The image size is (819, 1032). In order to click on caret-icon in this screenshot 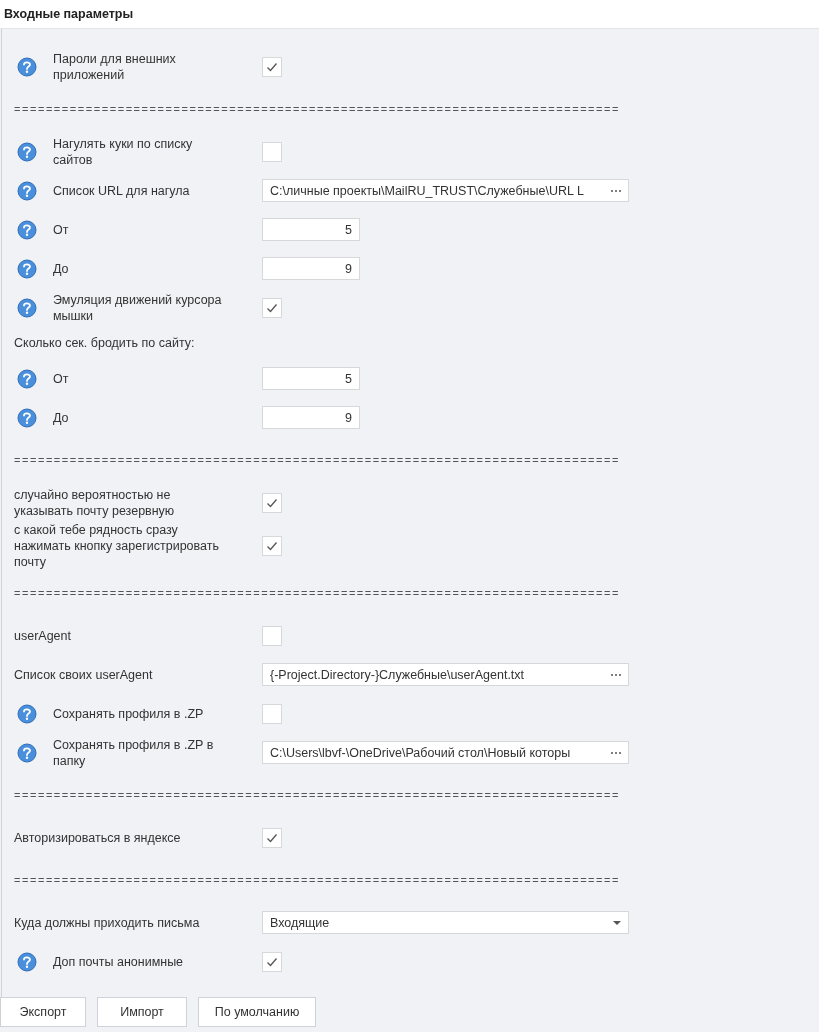, I will do `click(617, 922)`.